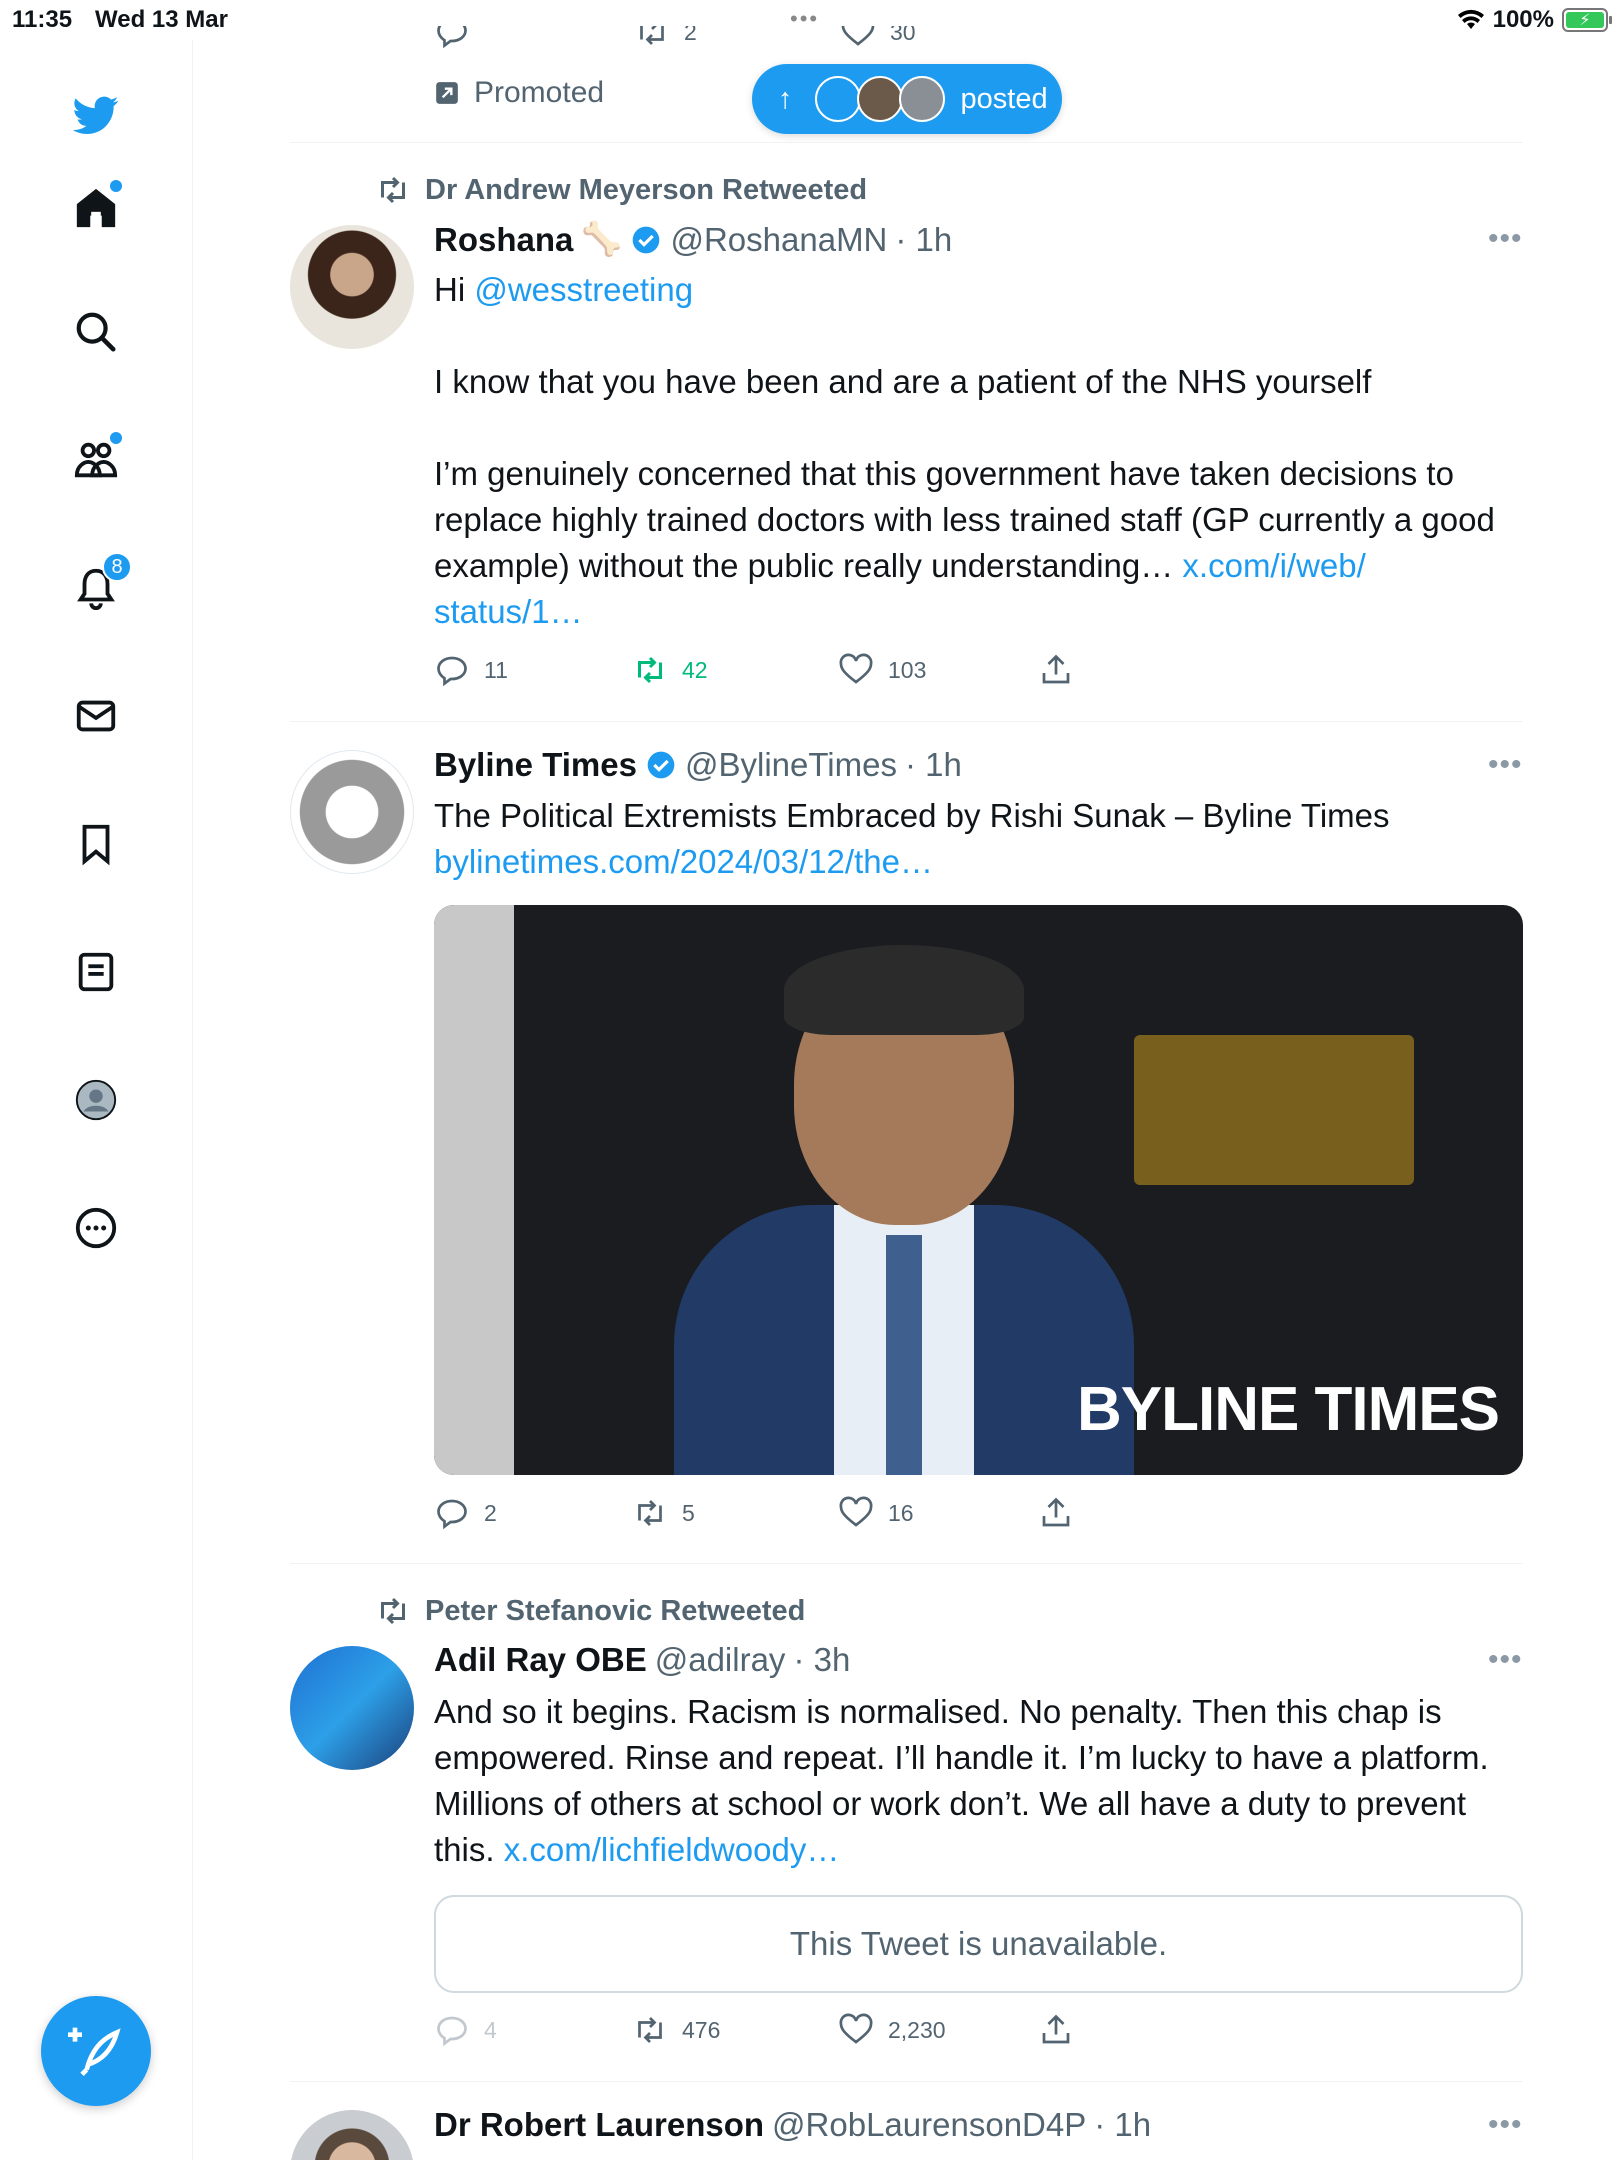 This screenshot has width=1620, height=2160. What do you see at coordinates (720, 1660) in the screenshot?
I see `author-handle: @adilray` at bounding box center [720, 1660].